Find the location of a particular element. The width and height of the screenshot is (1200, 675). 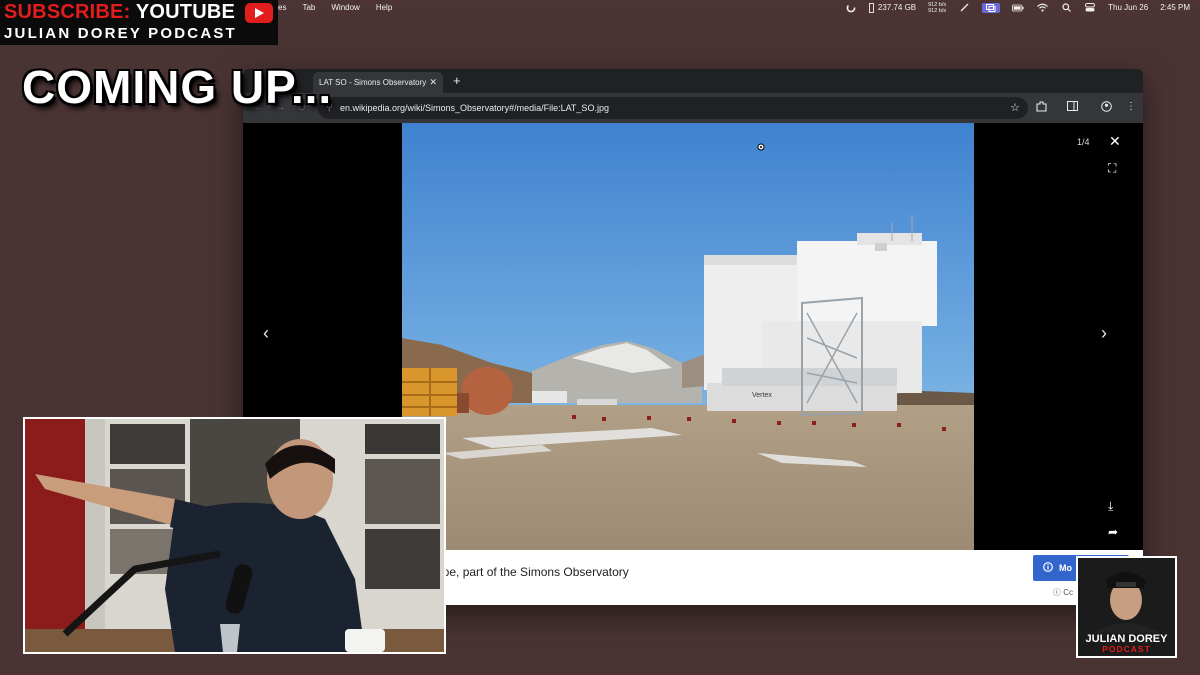

date-label: Thu Jun 26 is located at coordinates (1128, 7).